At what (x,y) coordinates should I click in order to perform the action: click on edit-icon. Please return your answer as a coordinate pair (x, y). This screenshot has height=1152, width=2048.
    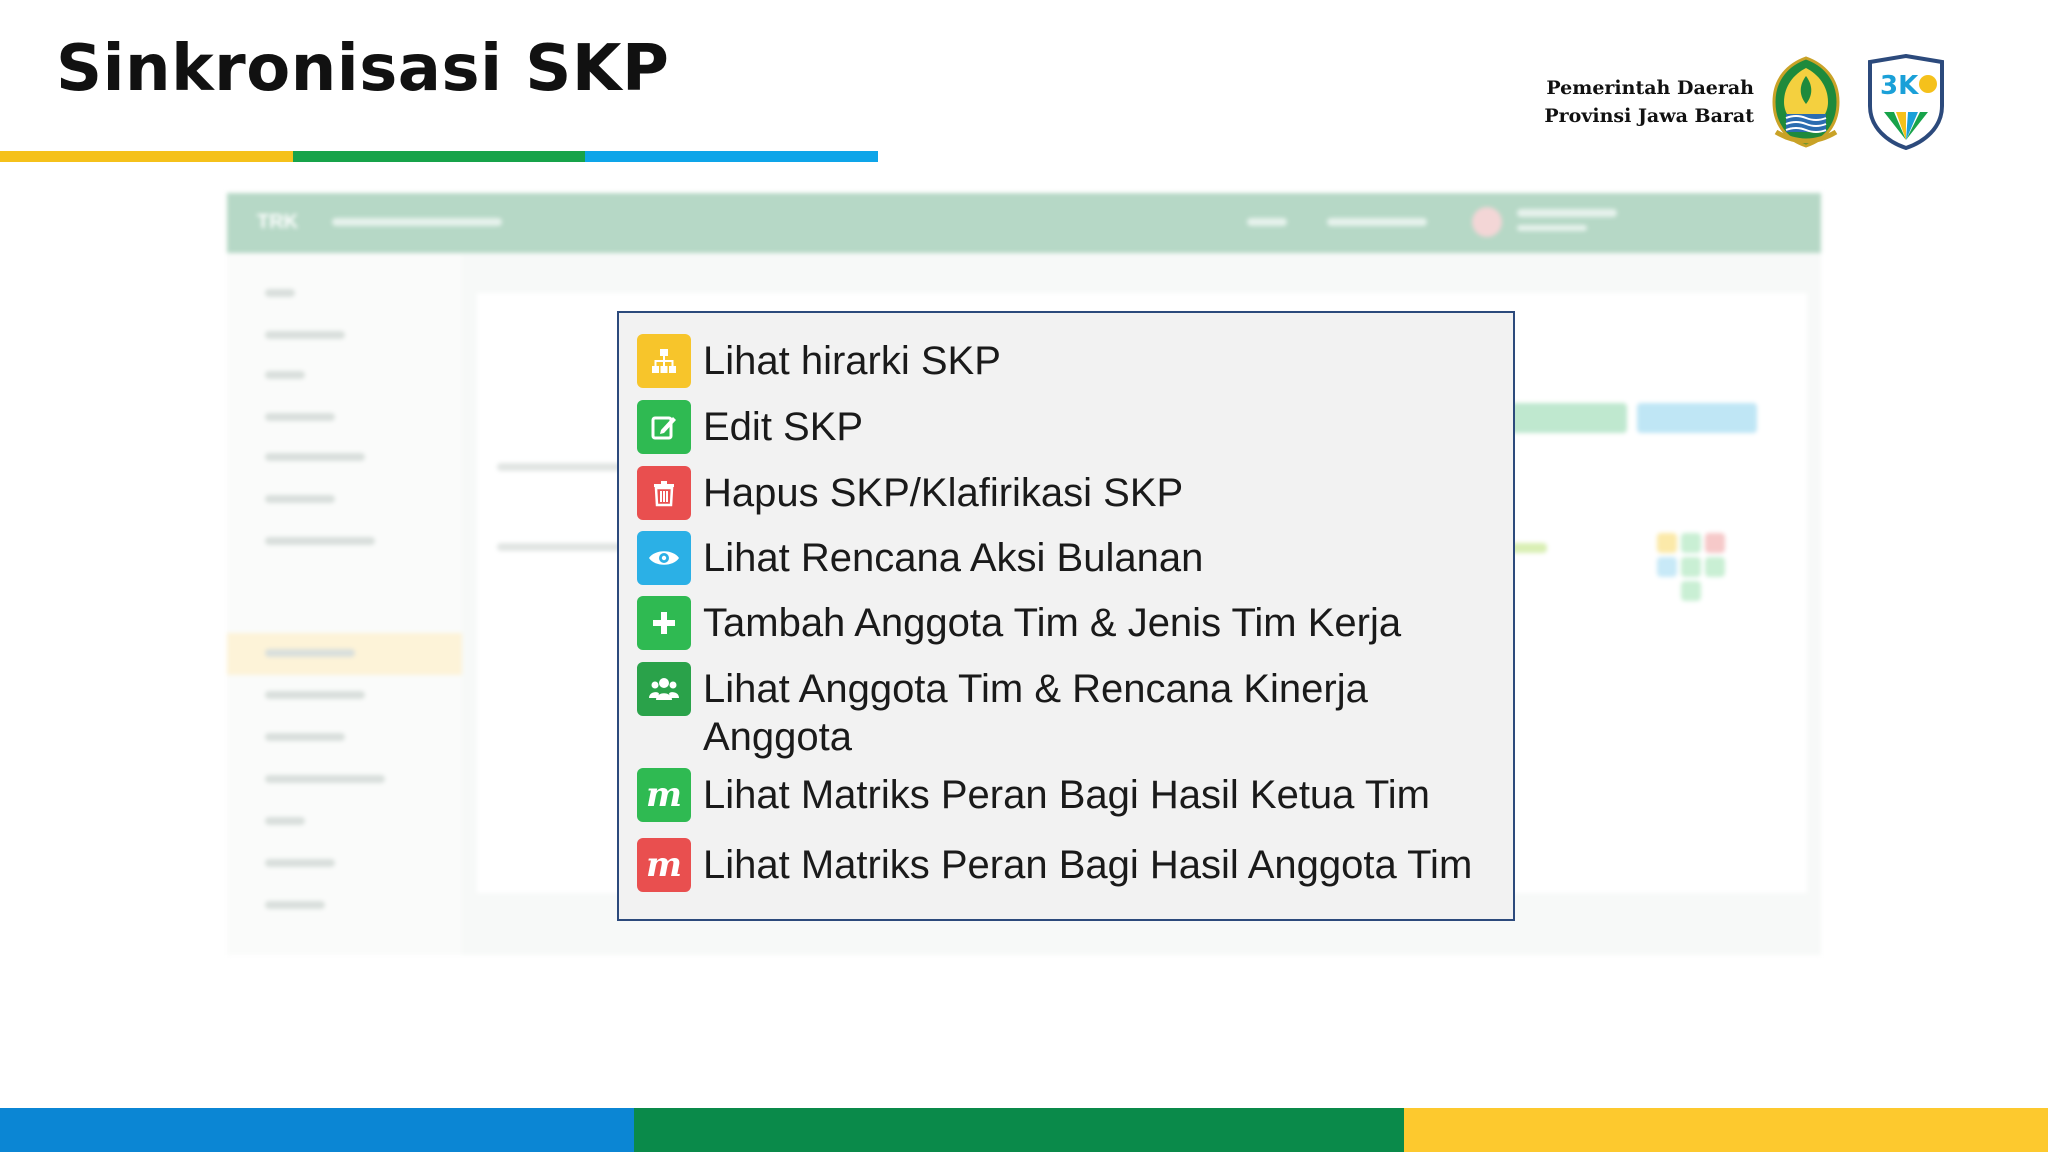
    Looking at the image, I should click on (664, 427).